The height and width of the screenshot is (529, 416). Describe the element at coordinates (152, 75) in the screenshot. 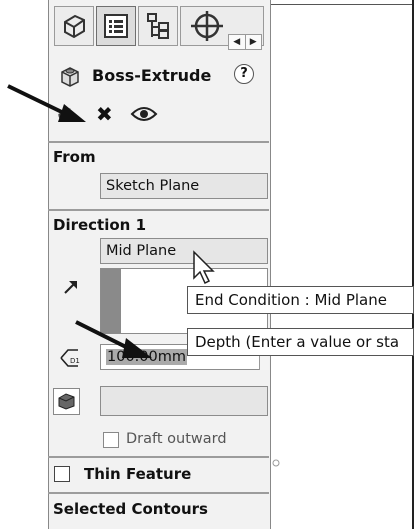

I see `feature-title: Boss-Extrude` at that location.